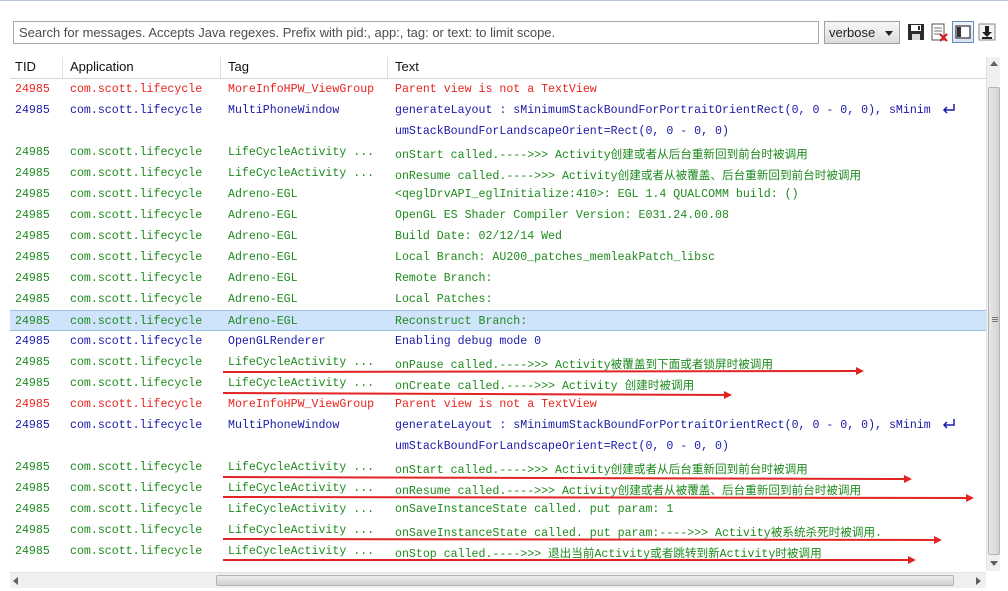 The image size is (1008, 591). Describe the element at coordinates (407, 66) in the screenshot. I see `column-header-text: Text` at that location.